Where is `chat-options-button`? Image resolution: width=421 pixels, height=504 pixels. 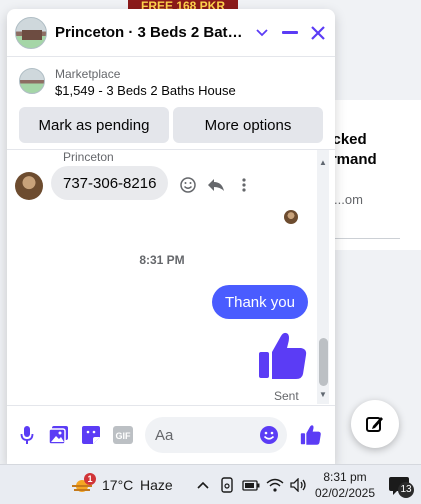
chat-options-button is located at coordinates (262, 33).